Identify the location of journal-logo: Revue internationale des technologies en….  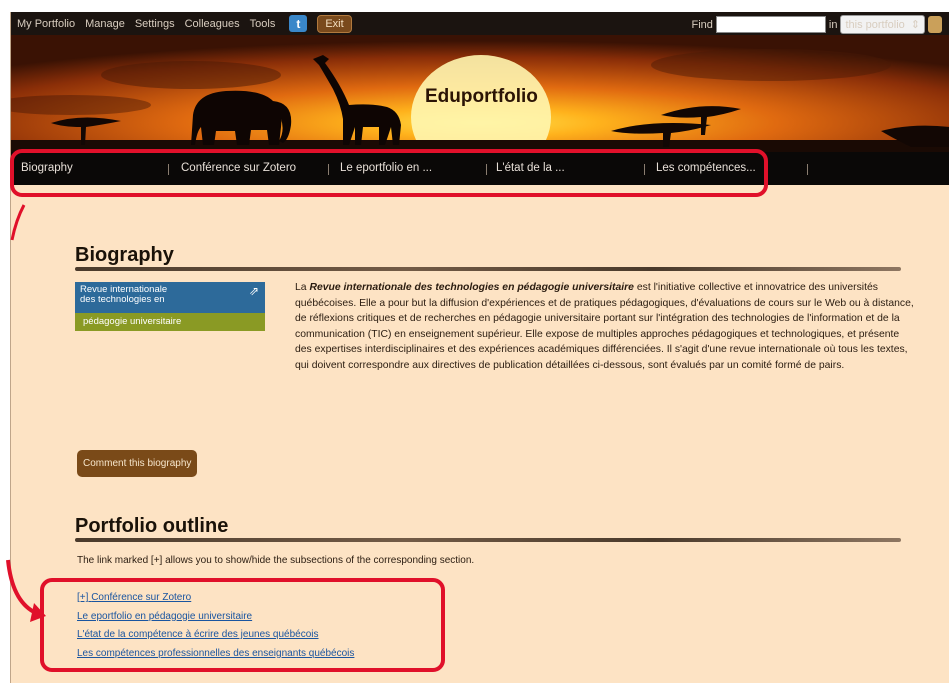
(170, 306).